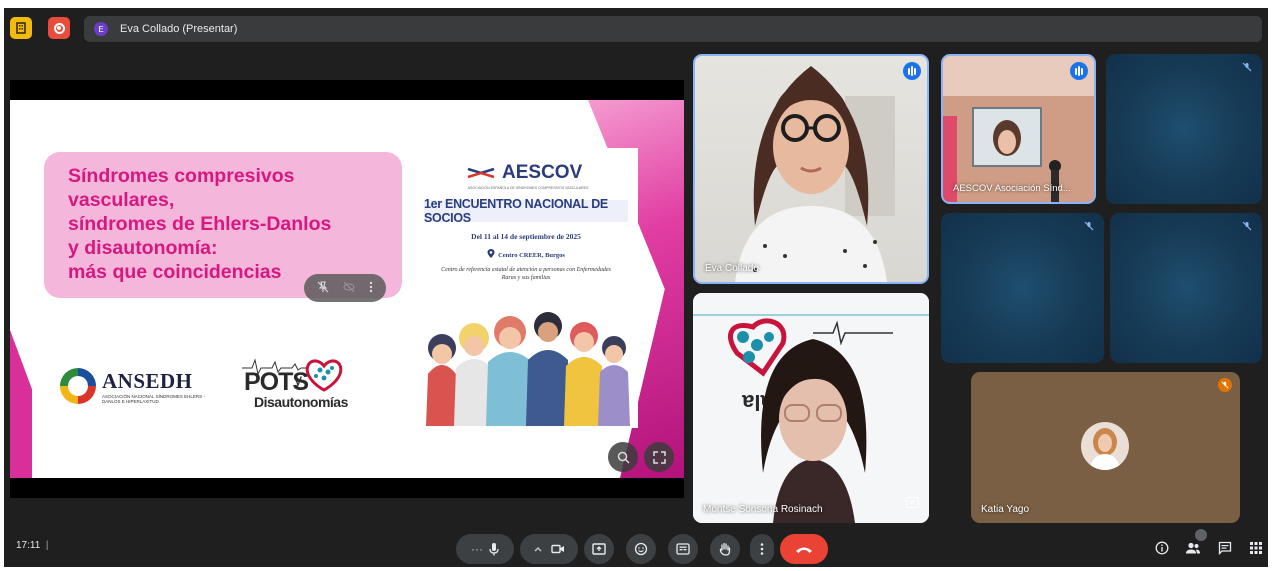 The width and height of the screenshot is (1272, 571). I want to click on slide-title-line: síndromes de Ehlers-Danlos, so click(200, 224).